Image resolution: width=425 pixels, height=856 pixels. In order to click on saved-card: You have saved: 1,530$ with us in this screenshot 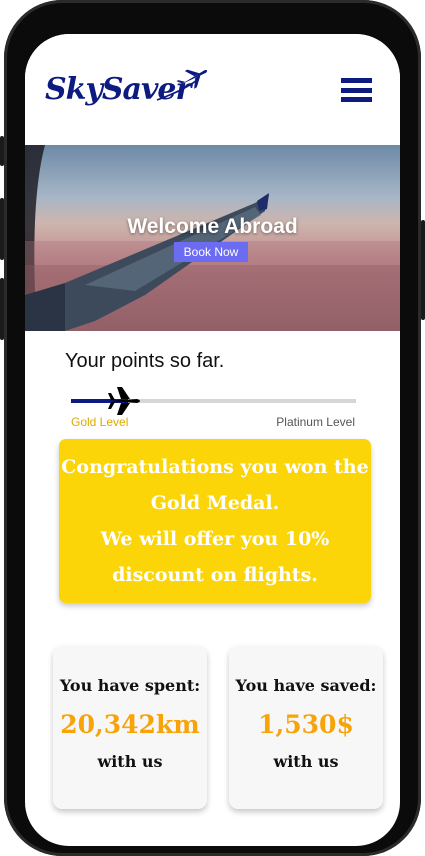, I will do `click(306, 727)`.